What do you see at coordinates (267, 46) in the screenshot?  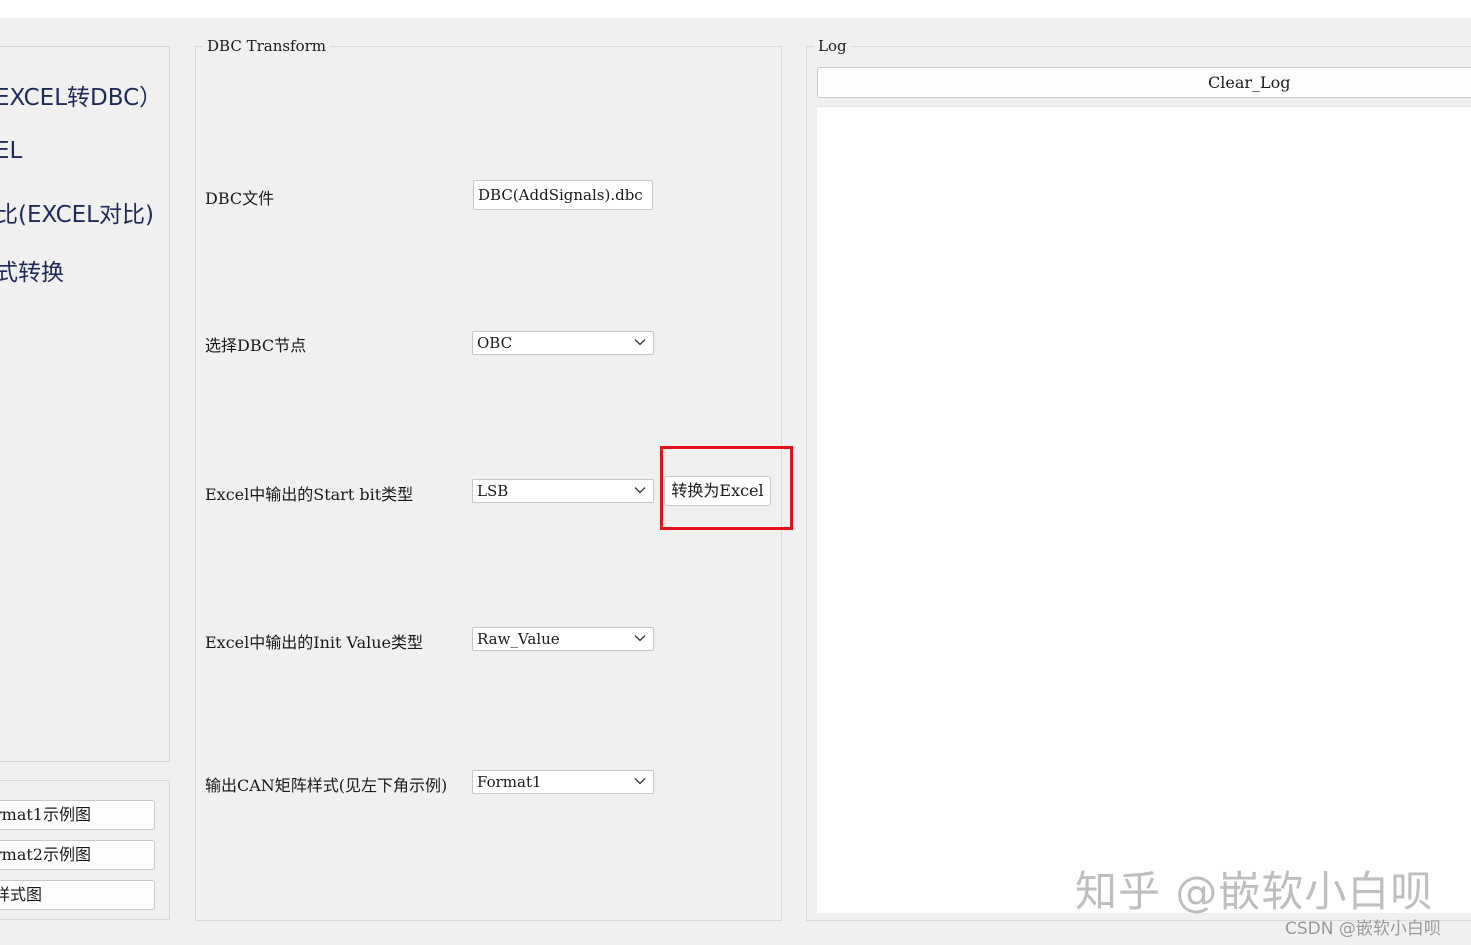 I see `dbc-transform-title: DBC Transform` at bounding box center [267, 46].